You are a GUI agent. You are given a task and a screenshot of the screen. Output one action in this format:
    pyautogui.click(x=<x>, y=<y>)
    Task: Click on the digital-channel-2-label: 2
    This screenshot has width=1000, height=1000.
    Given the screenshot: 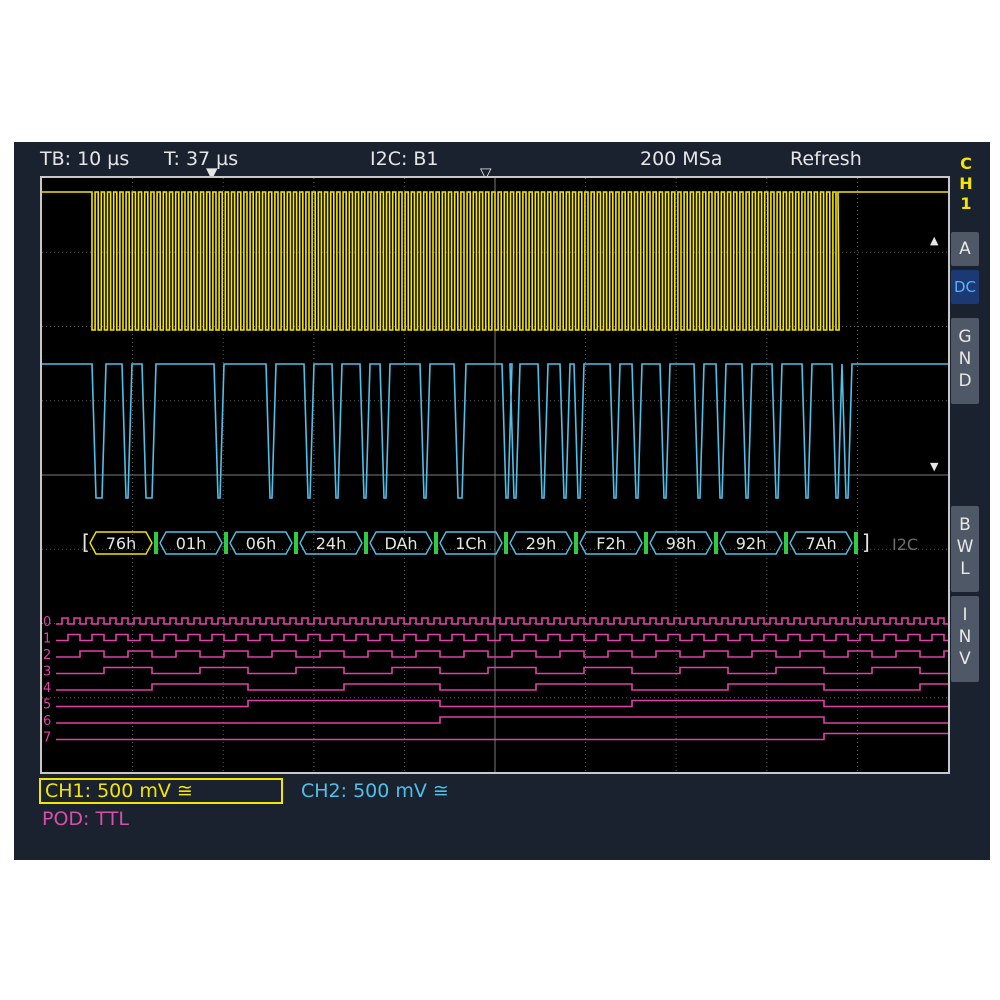 What is the action you would take?
    pyautogui.click(x=47, y=655)
    